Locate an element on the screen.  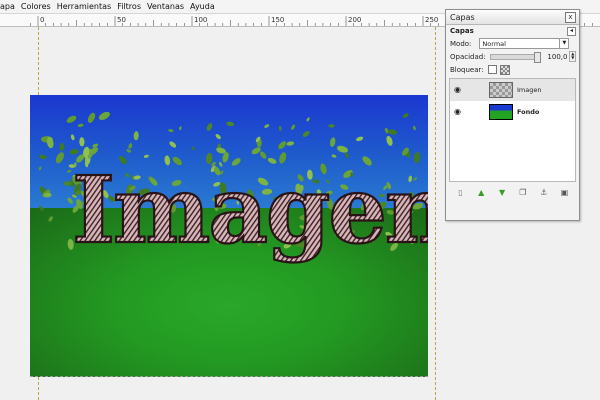
opacity-slider-fill is located at coordinates (515, 56).